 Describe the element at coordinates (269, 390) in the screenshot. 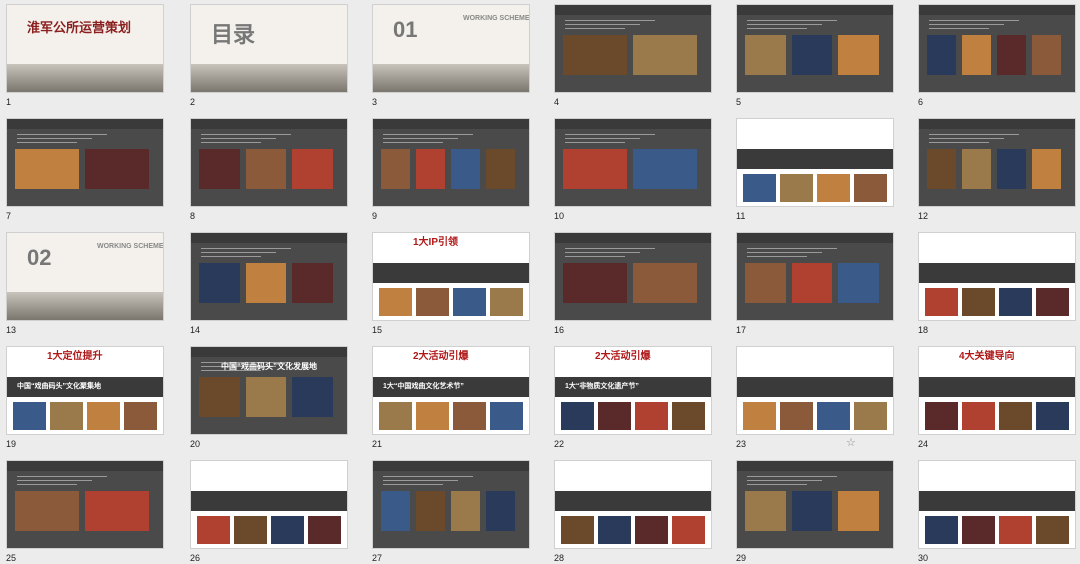

I see `slide-preview: 中国“戏曲码头”文化发展地` at that location.